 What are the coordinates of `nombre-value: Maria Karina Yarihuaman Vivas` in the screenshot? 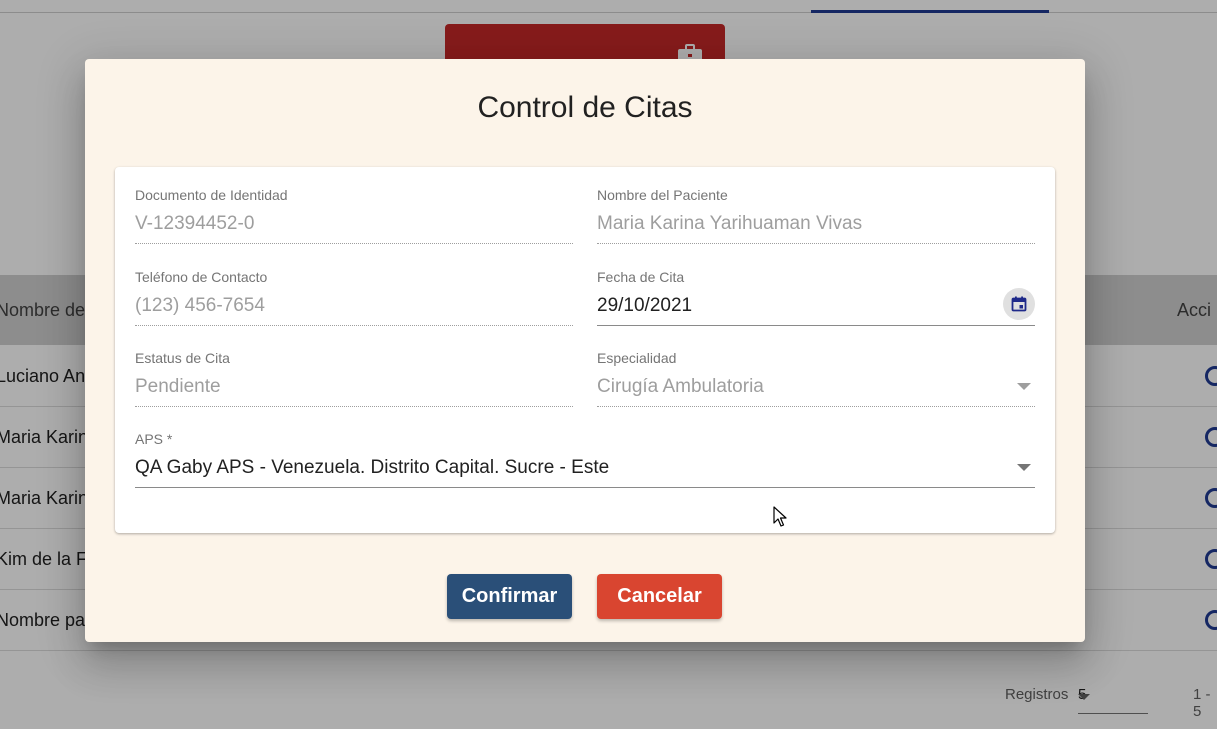 It's located at (730, 223).